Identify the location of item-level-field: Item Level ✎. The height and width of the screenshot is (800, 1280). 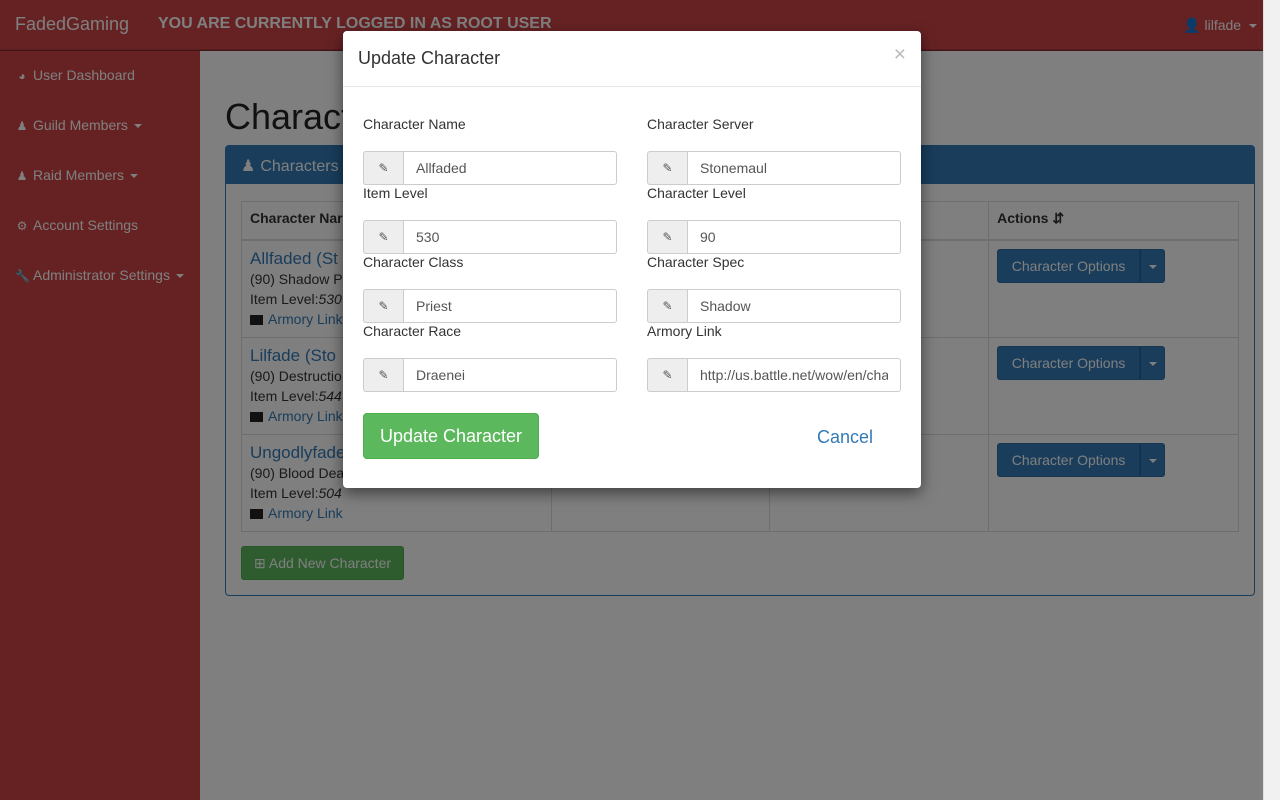
(490, 219).